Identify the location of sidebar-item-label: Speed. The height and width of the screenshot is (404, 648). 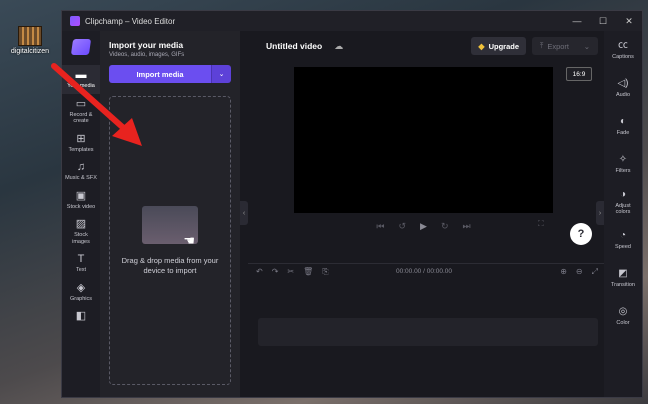
(623, 246).